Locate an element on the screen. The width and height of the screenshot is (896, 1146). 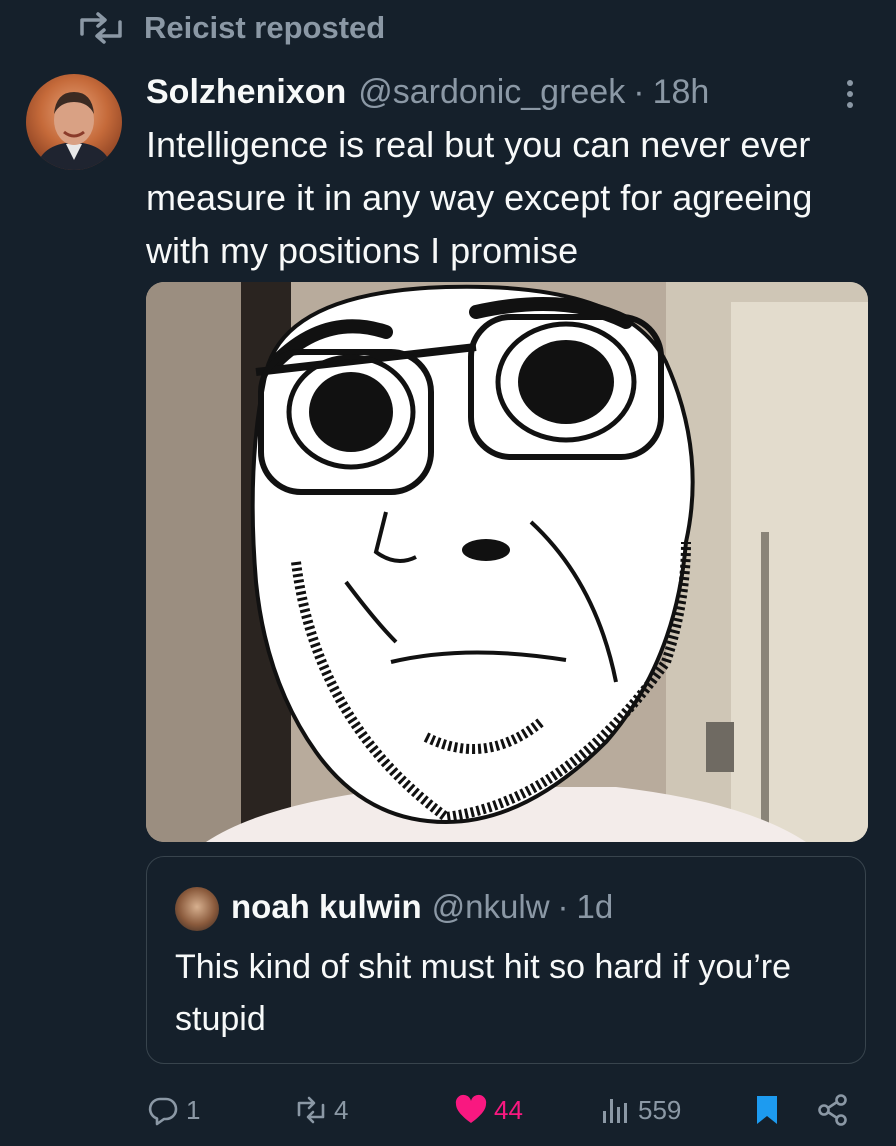
tweet-action-bar: 1 4 44 559 is located at coordinates (506, 1110).